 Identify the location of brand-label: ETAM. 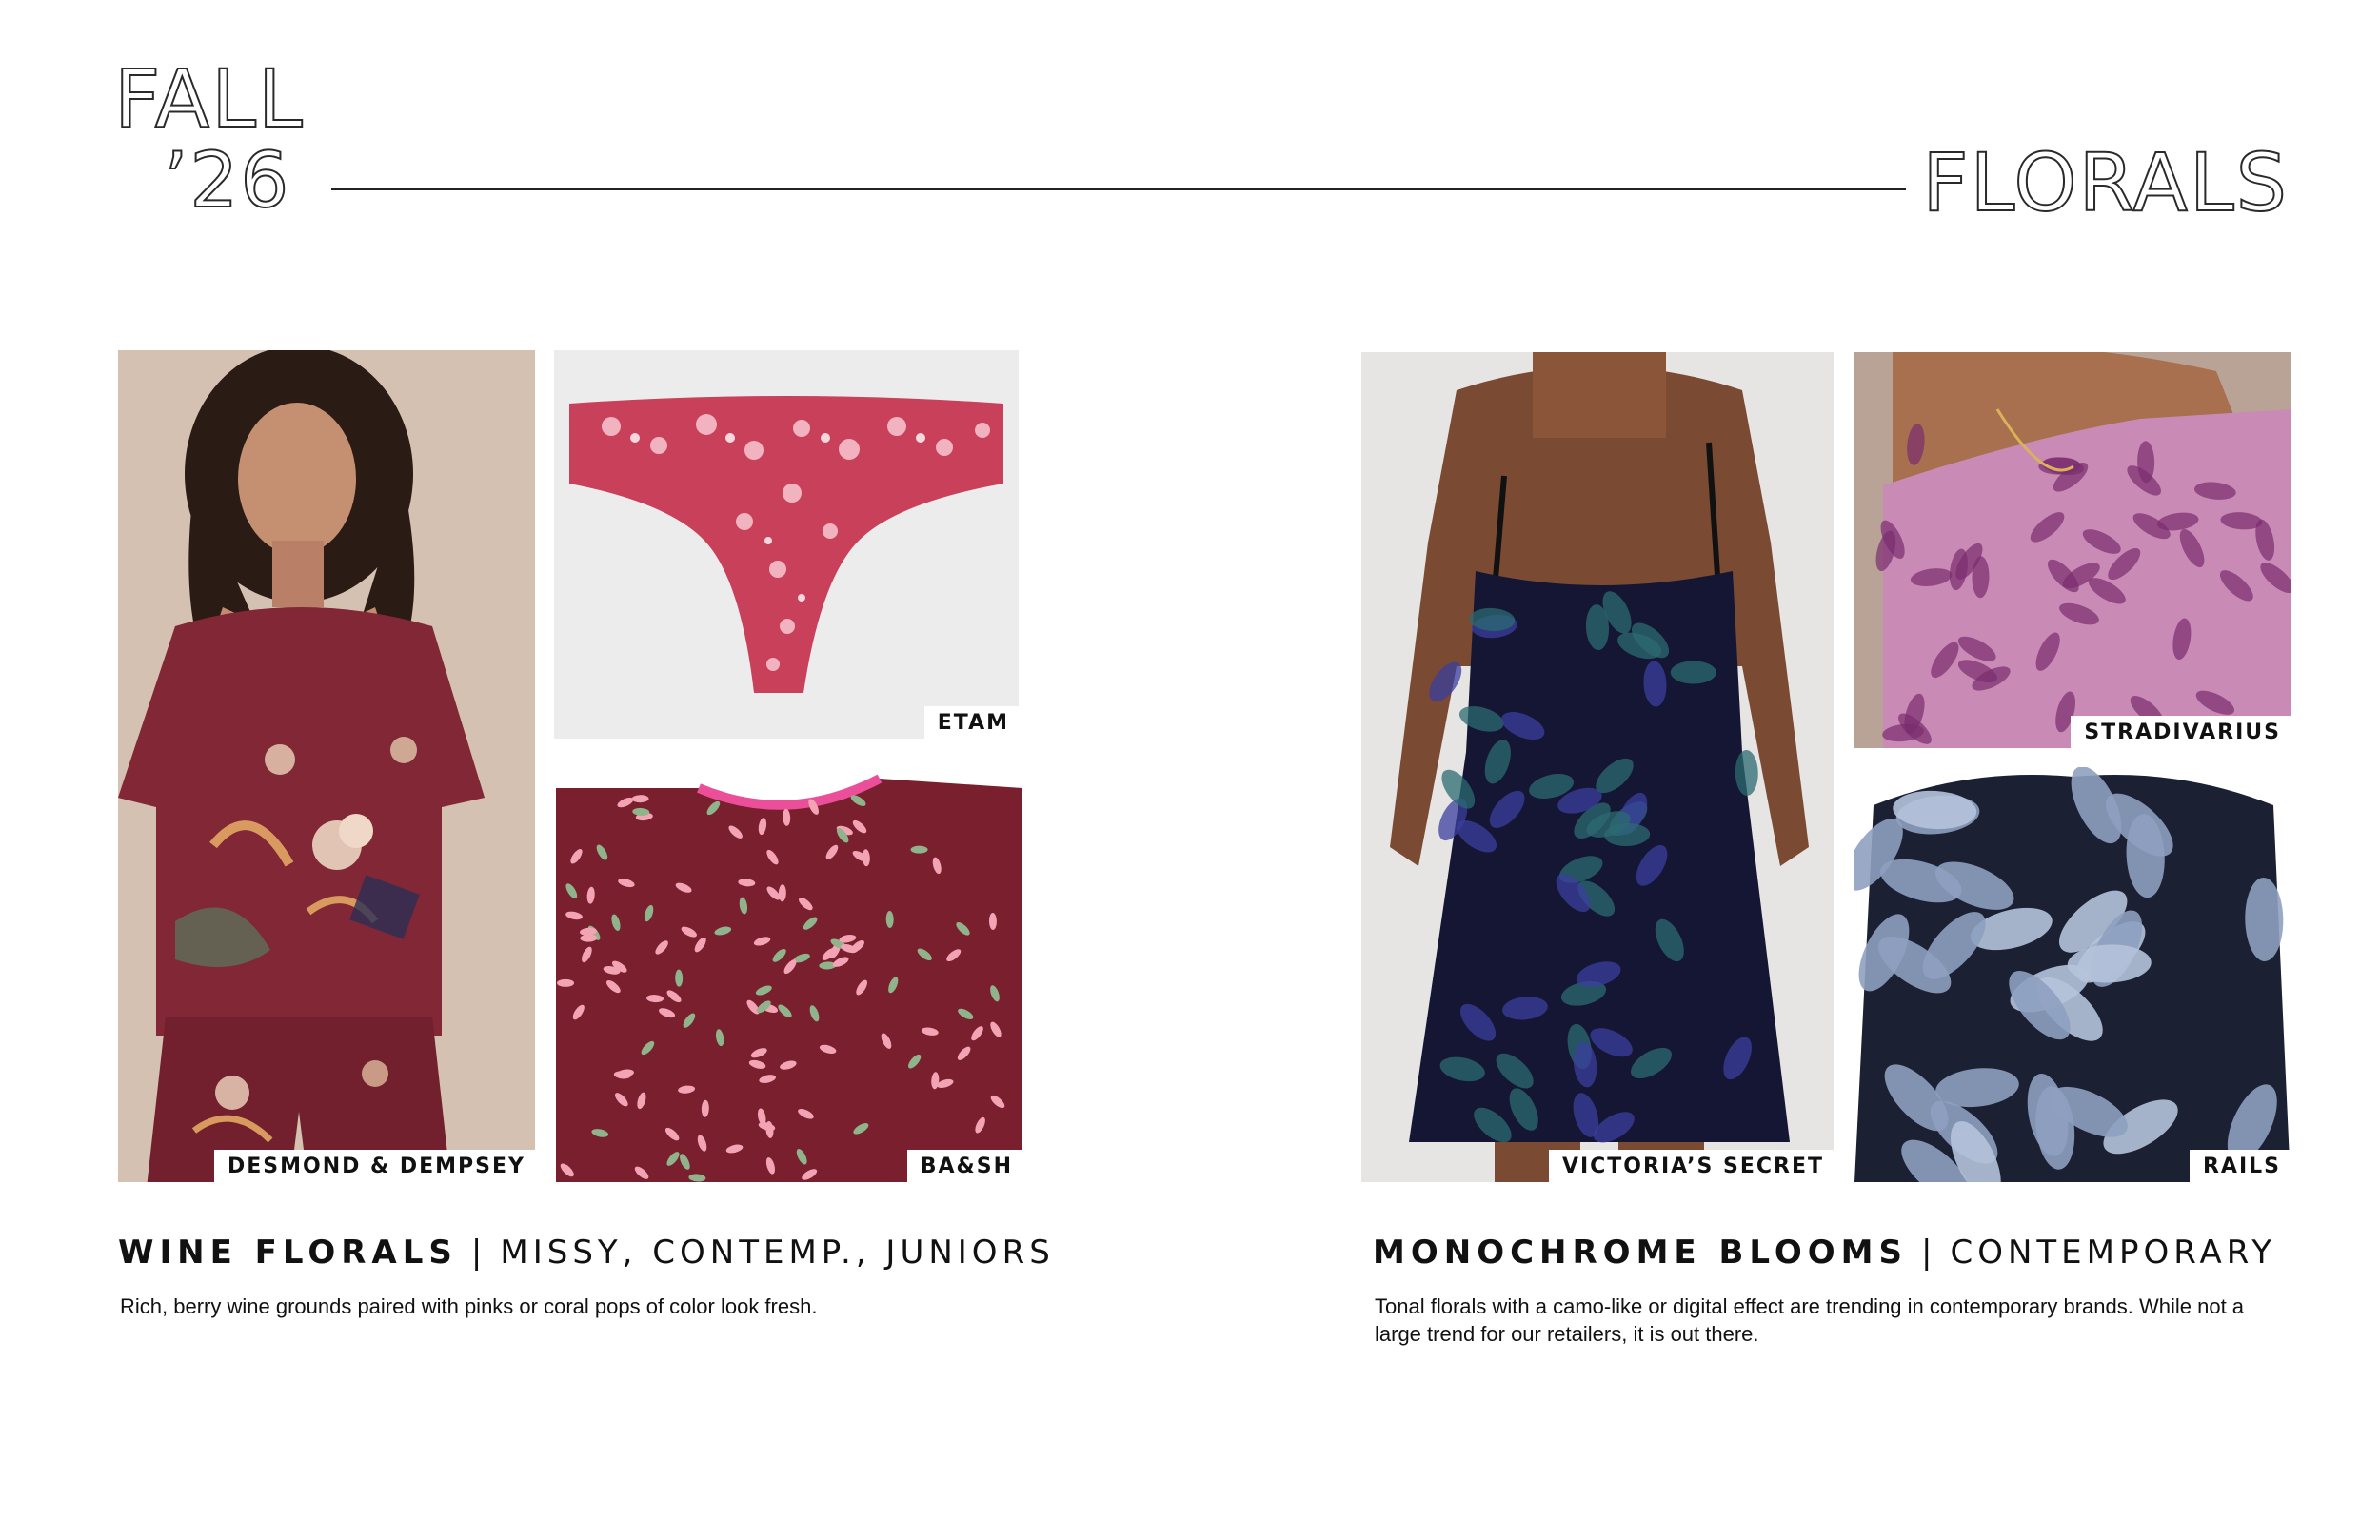
(971, 722).